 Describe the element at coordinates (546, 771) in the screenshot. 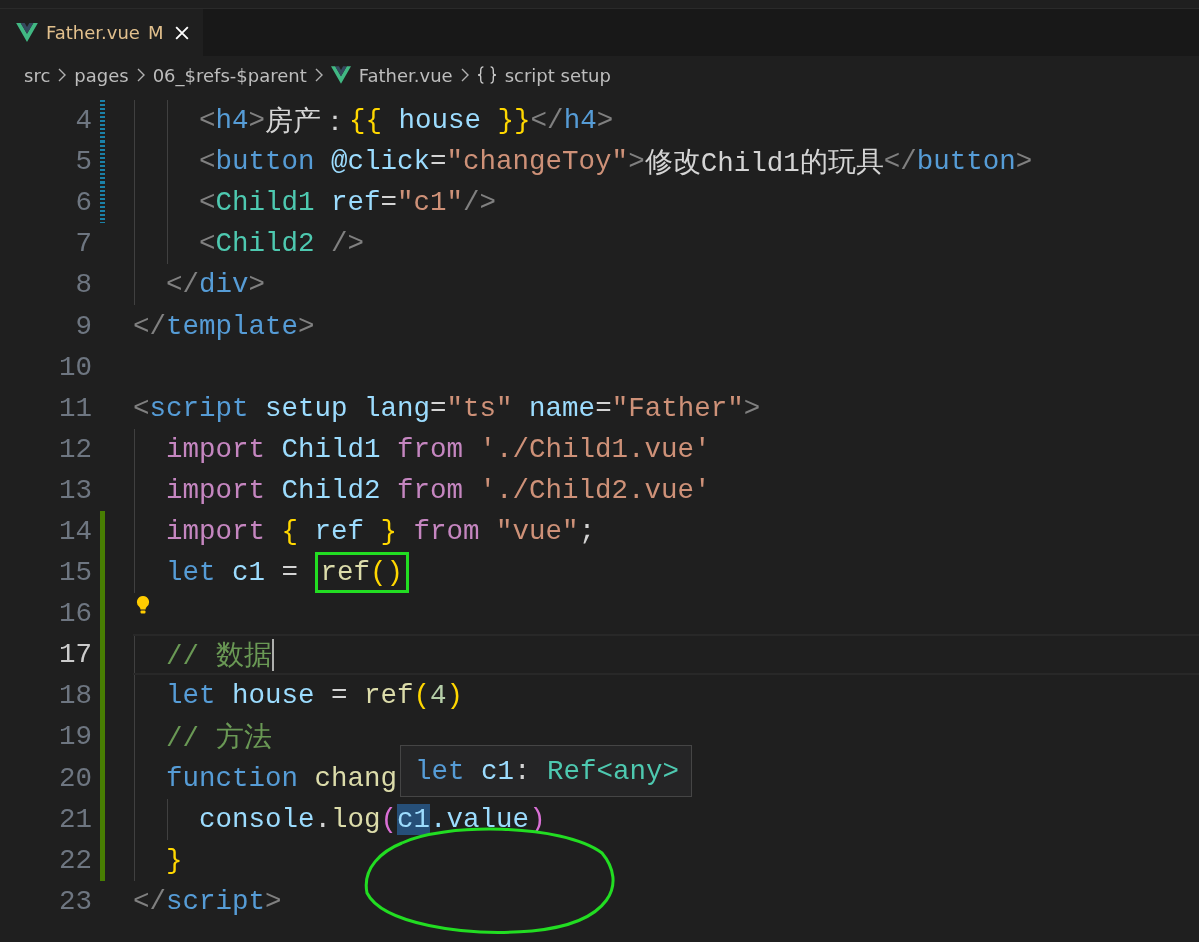

I see `hover-tooltip: let c1: Ref<any>` at that location.